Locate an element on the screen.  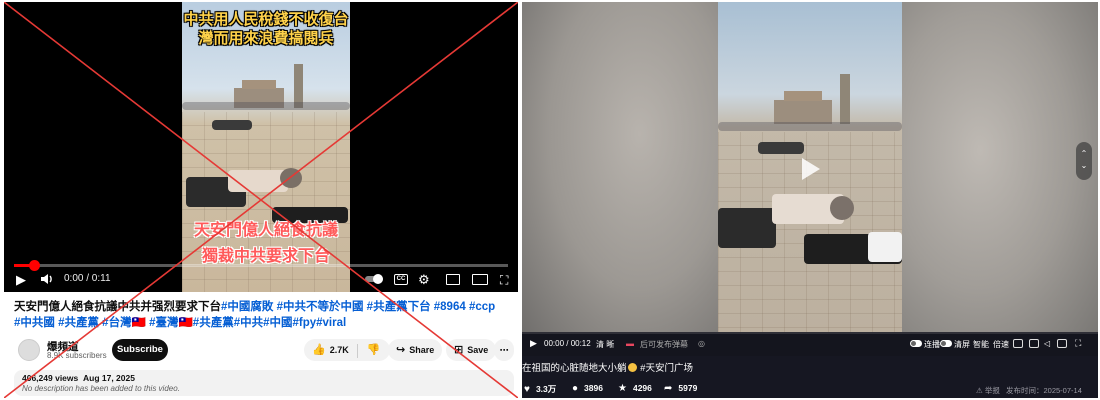
comment-icon: ● is located at coordinates (575, 388).